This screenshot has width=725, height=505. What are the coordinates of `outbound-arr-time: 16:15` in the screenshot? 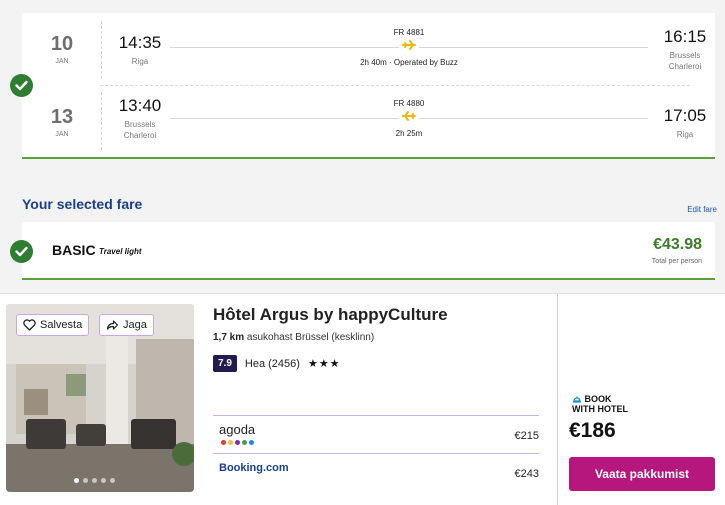 It's located at (685, 36).